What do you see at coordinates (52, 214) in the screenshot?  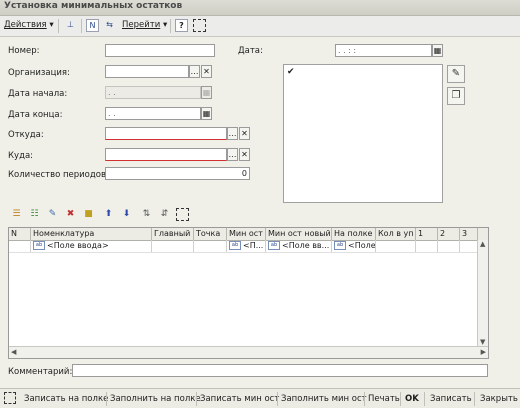 I see `edit-row-icon: ✎` at bounding box center [52, 214].